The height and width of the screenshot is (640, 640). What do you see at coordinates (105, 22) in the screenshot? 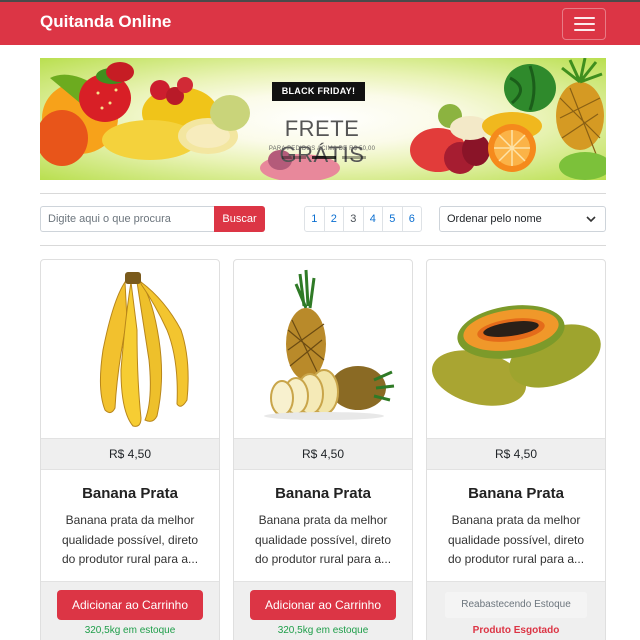
I see `brand-logo: Quitanda Online` at bounding box center [105, 22].